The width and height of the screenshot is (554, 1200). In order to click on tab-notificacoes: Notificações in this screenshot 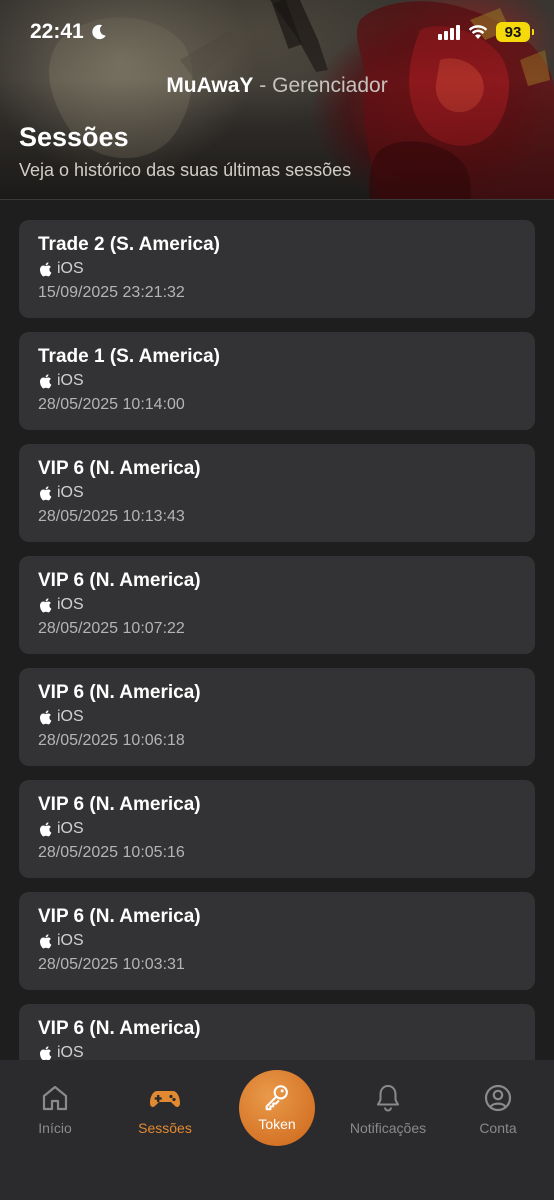, I will do `click(388, 1109)`.